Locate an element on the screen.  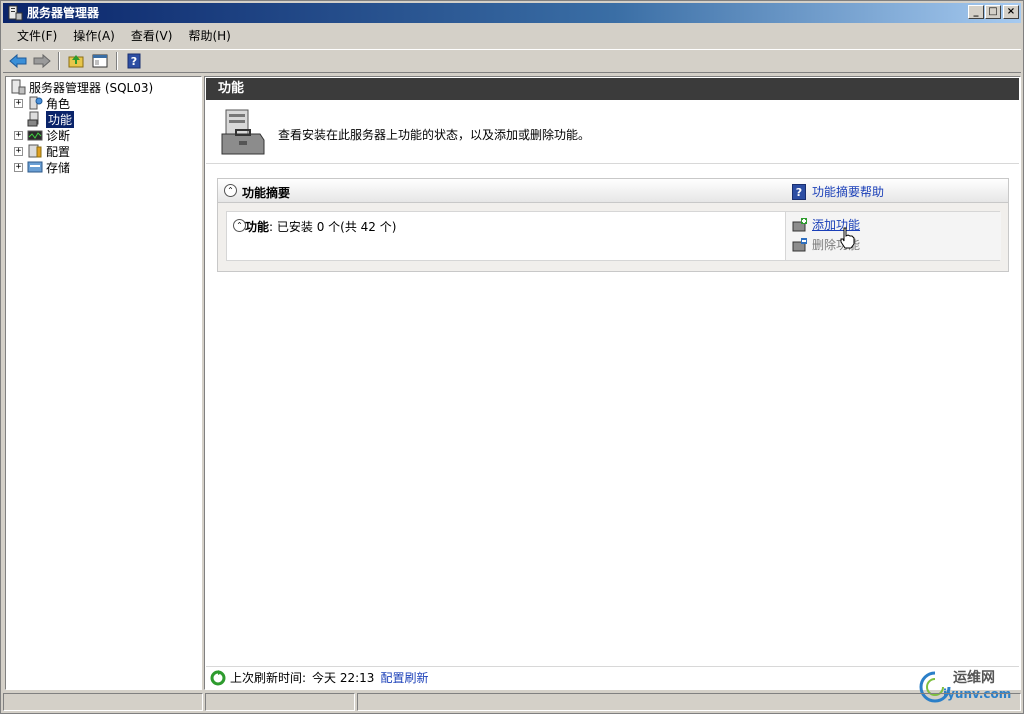
back-arrow-icon is located at coordinates (18, 61).